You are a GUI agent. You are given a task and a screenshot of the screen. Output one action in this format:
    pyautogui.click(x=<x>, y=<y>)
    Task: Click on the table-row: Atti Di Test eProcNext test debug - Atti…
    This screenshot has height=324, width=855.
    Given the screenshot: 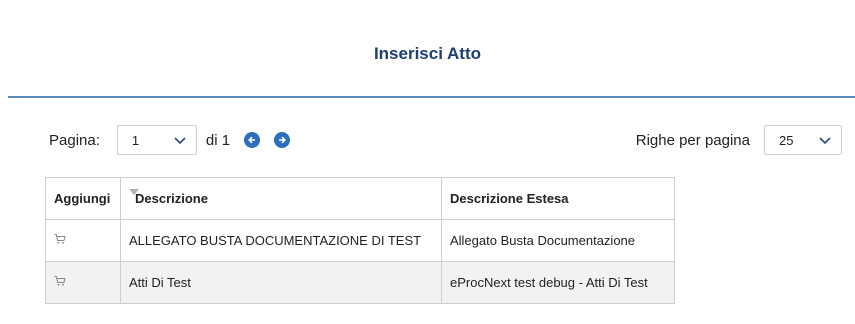 What is the action you would take?
    pyautogui.click(x=360, y=282)
    